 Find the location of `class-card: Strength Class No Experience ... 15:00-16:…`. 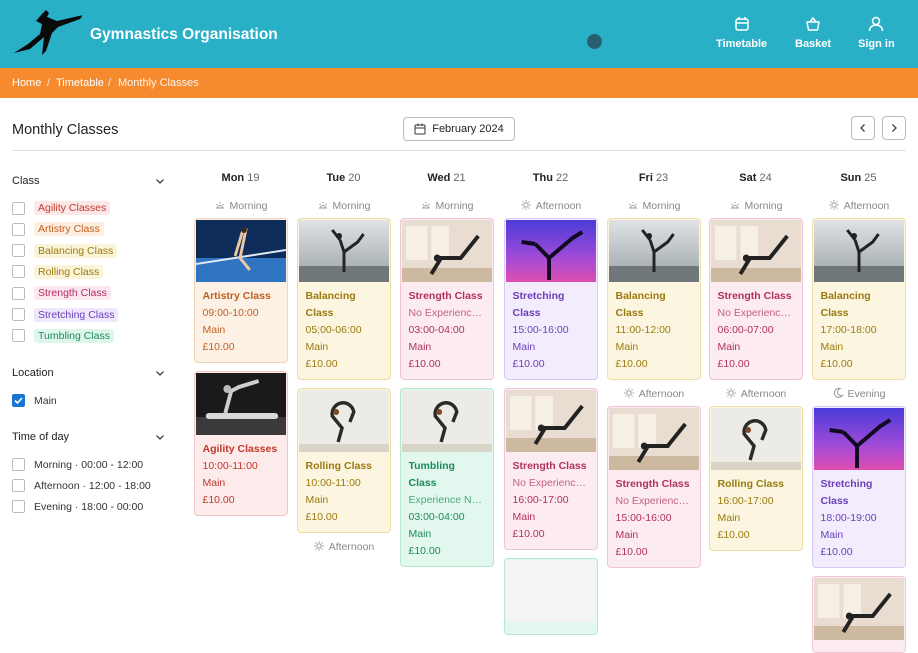

class-card: Strength Class No Experience ... 15:00-16:… is located at coordinates (653, 487).